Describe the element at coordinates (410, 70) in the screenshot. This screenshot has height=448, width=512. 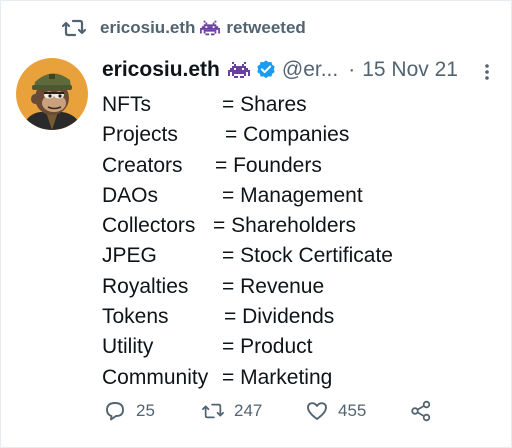
I see `tweet-date: 15 Nov 21` at that location.